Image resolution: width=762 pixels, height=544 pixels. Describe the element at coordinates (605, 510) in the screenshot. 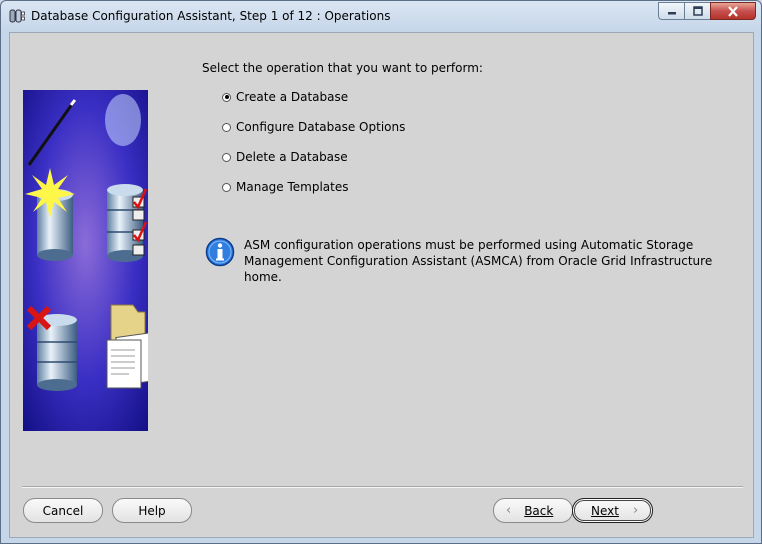

I see `next-label: Next` at that location.